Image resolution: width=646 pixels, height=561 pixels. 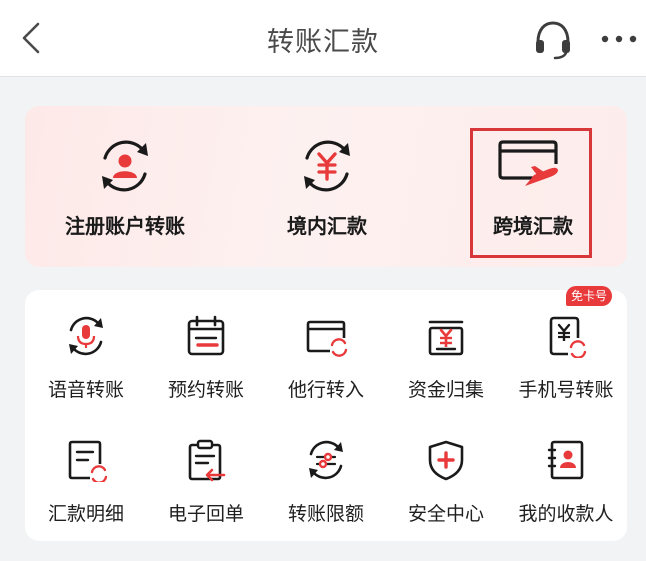 I want to click on nav-bar: 转账汇款, so click(x=323, y=38).